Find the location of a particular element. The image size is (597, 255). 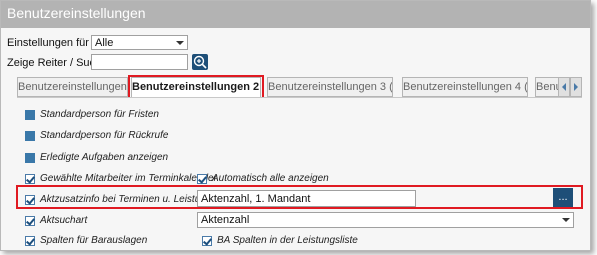

label-aktsuchart: Aktsuchart is located at coordinates (64, 220).